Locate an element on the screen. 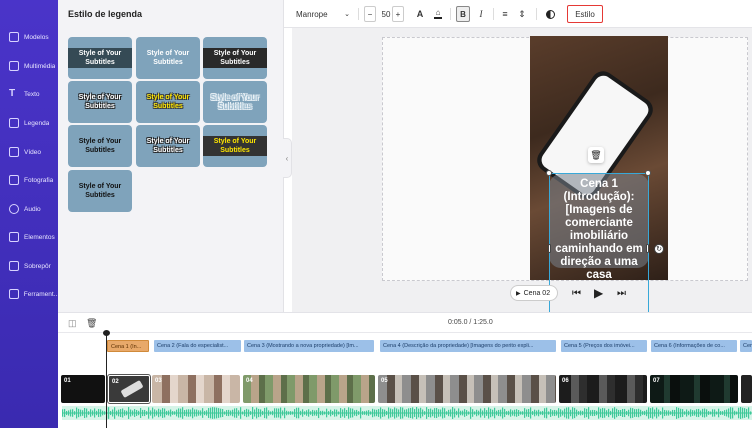  chevron-down-icon: ⌄ is located at coordinates (347, 14).